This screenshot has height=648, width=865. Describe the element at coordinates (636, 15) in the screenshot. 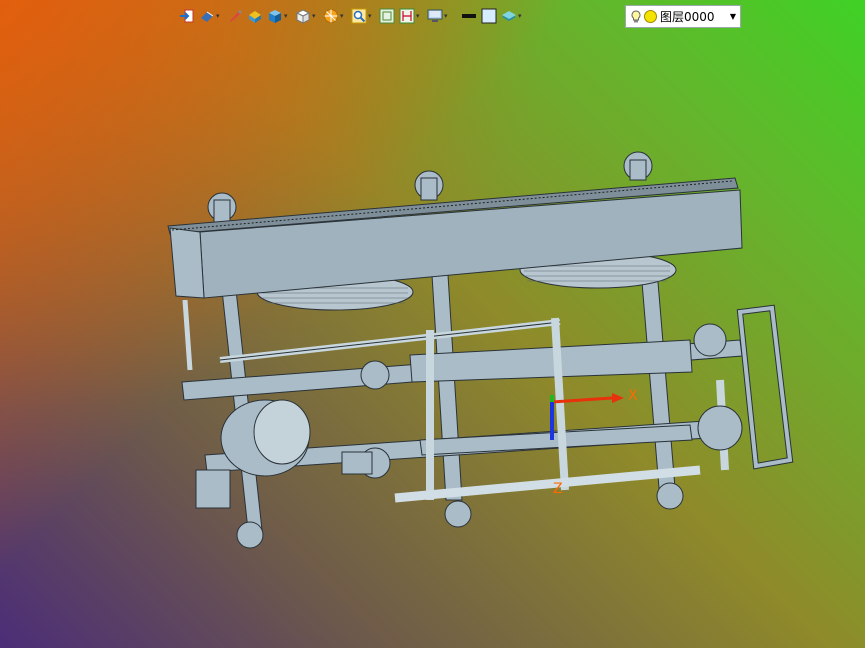

I see `lightbulb-icon` at that location.